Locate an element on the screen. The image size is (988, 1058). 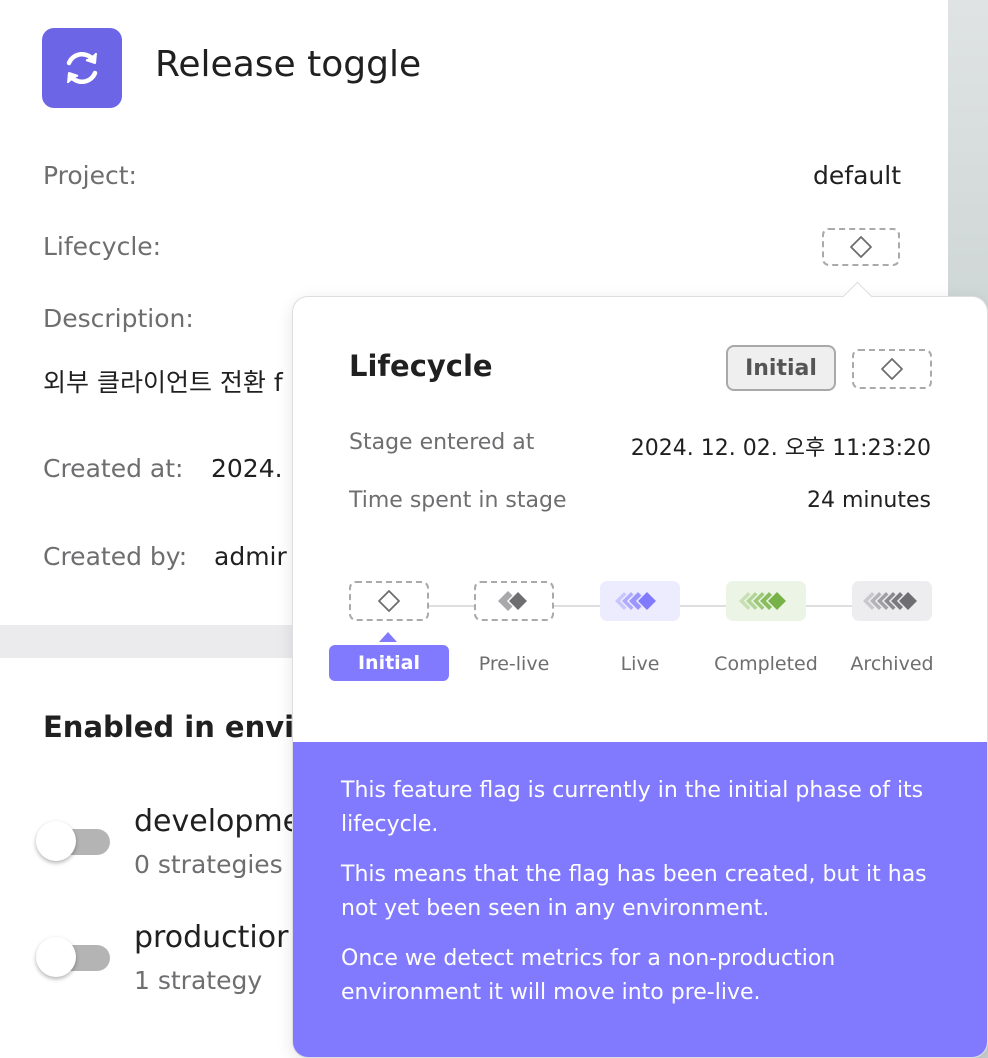
stage-label-live: Live is located at coordinates (640, 664).